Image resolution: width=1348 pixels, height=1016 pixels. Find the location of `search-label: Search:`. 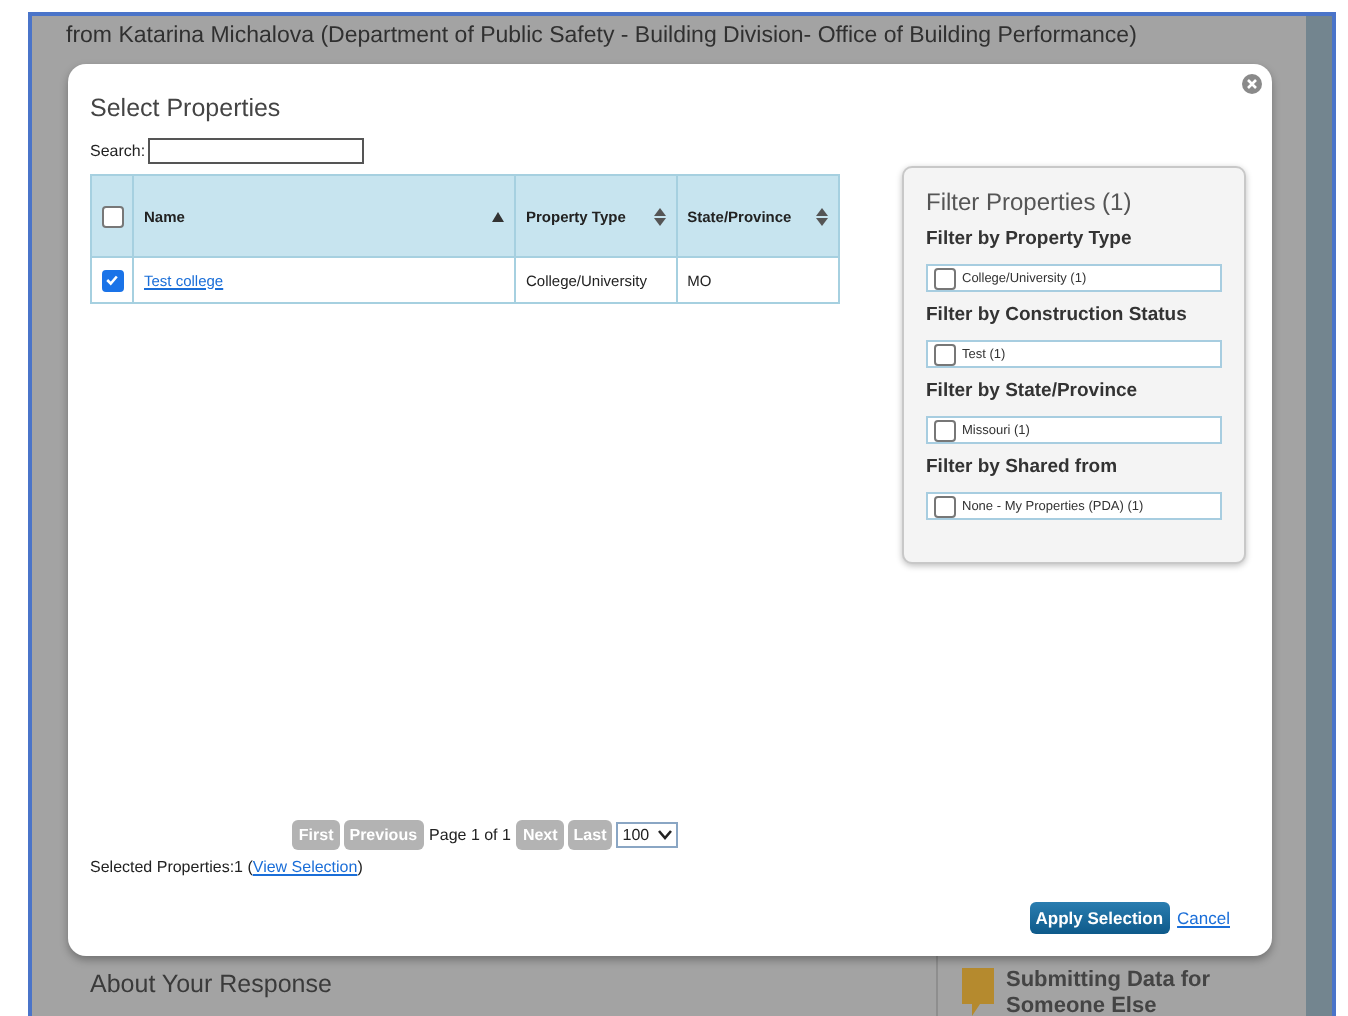

search-label: Search: is located at coordinates (118, 151).